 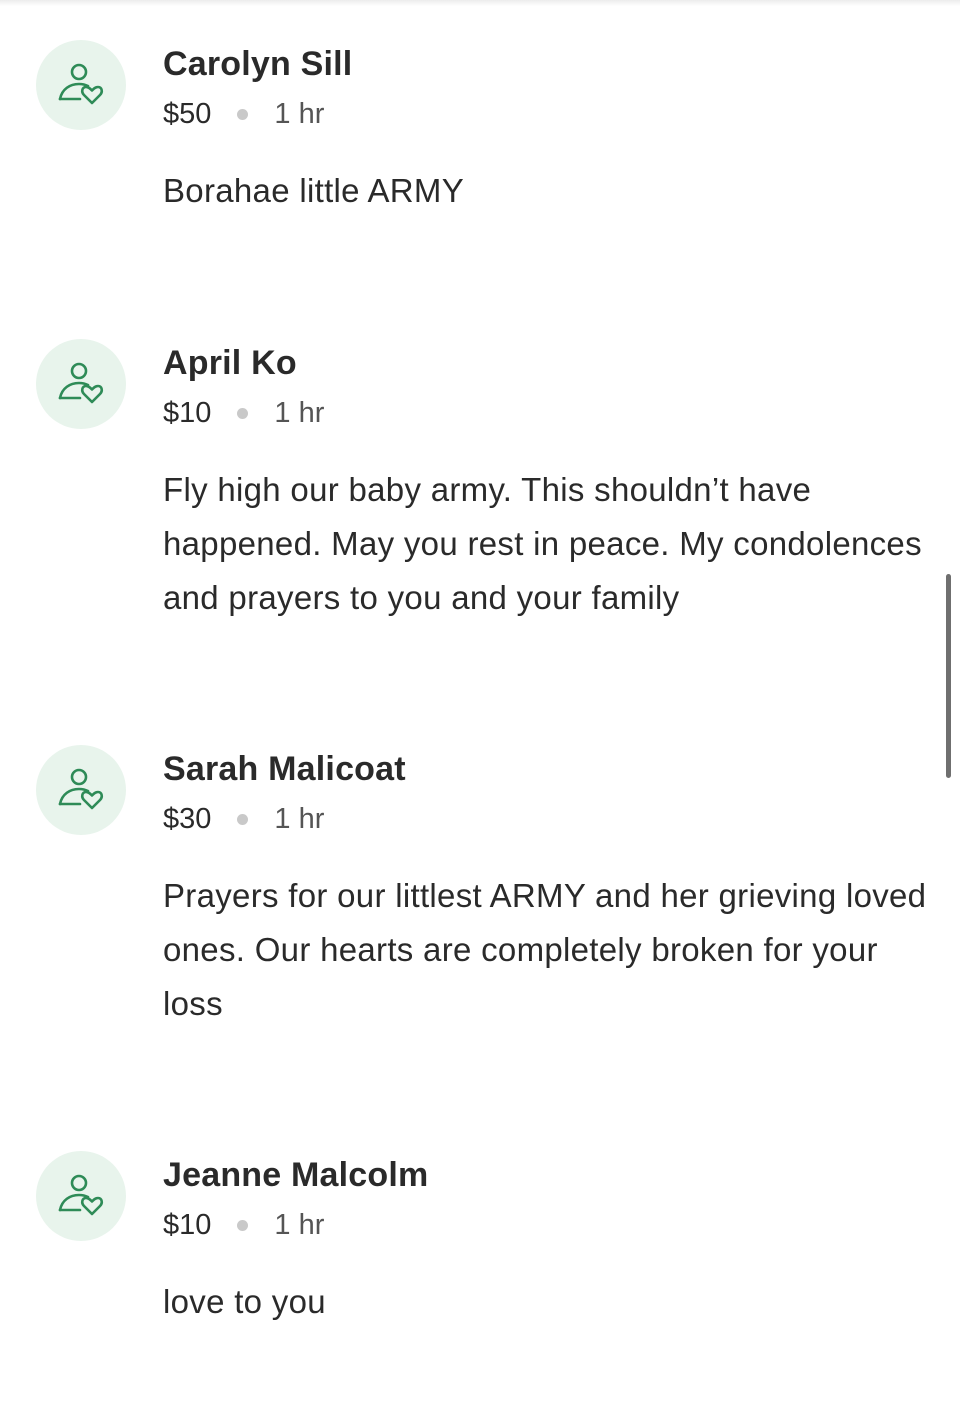 What do you see at coordinates (187, 114) in the screenshot?
I see `donation-amount: $50` at bounding box center [187, 114].